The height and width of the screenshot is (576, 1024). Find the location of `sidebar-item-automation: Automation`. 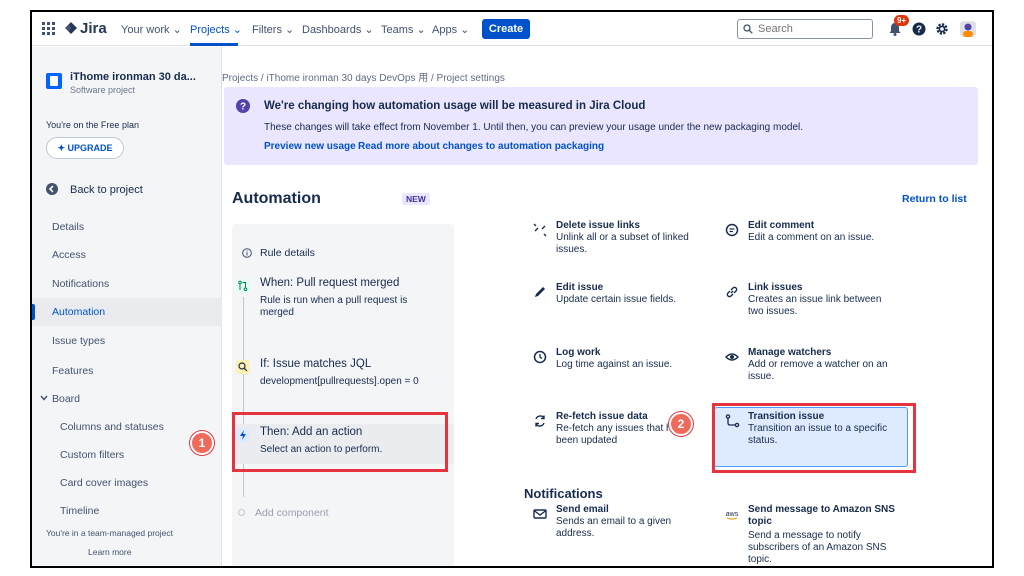

sidebar-item-automation: Automation is located at coordinates (127, 312).